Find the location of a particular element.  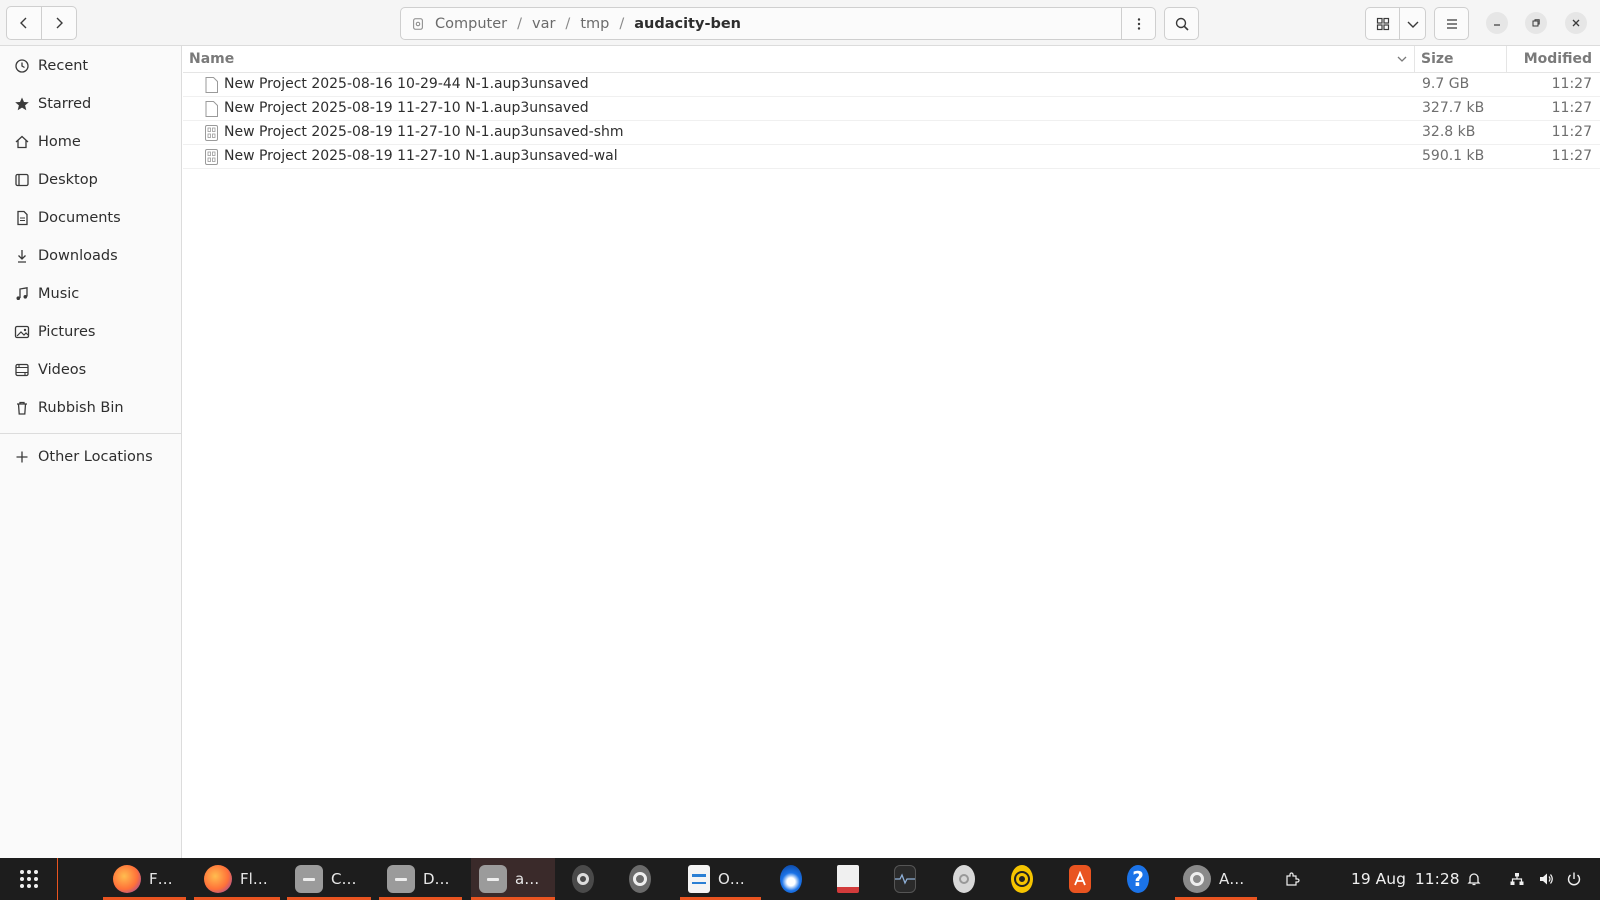

back-button is located at coordinates (24, 23).